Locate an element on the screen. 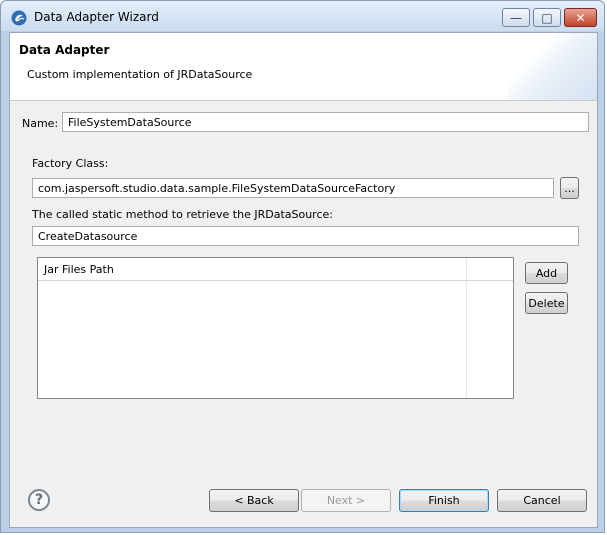 The width and height of the screenshot is (607, 535). header-decoration is located at coordinates (552, 66).